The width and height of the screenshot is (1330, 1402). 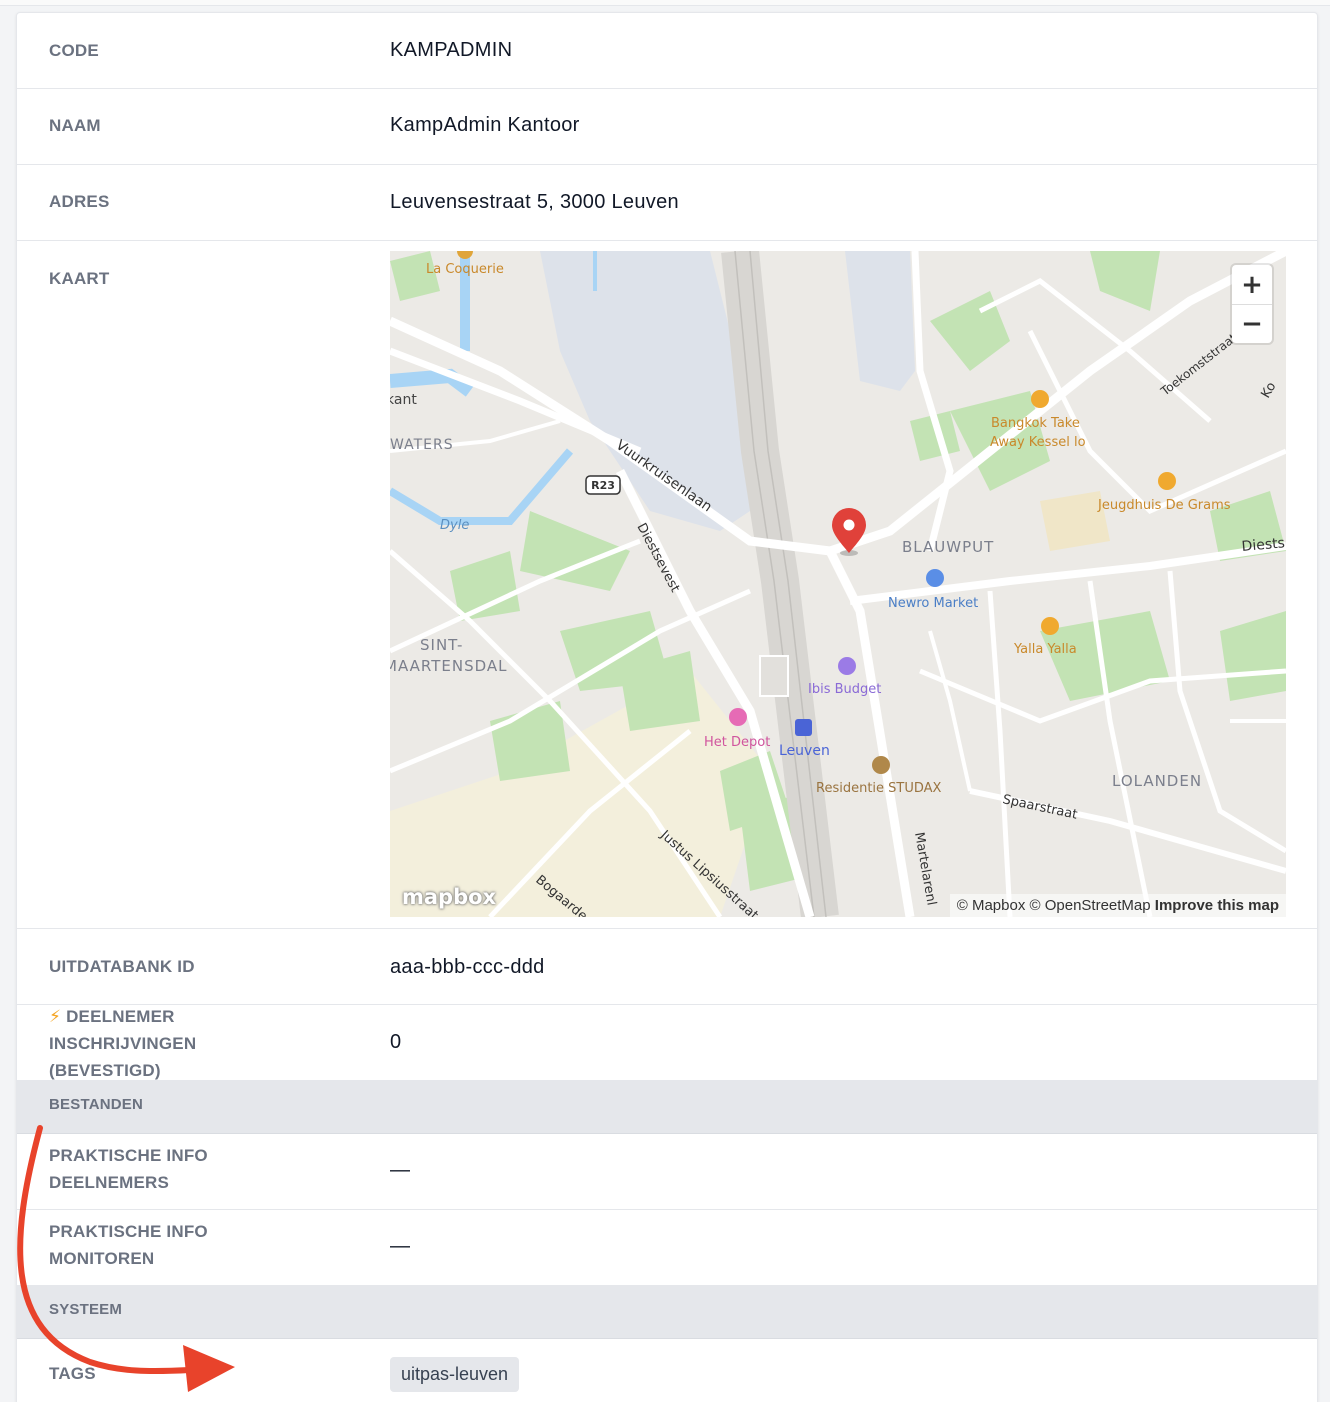 I want to click on section-bestanden: BESTANDEN, so click(x=667, y=1107).